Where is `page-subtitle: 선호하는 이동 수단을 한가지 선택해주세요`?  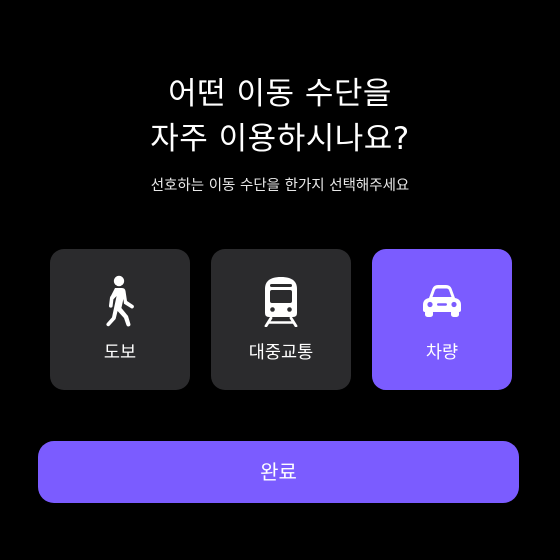
page-subtitle: 선호하는 이동 수단을 한가지 선택해주세요 is located at coordinates (280, 186).